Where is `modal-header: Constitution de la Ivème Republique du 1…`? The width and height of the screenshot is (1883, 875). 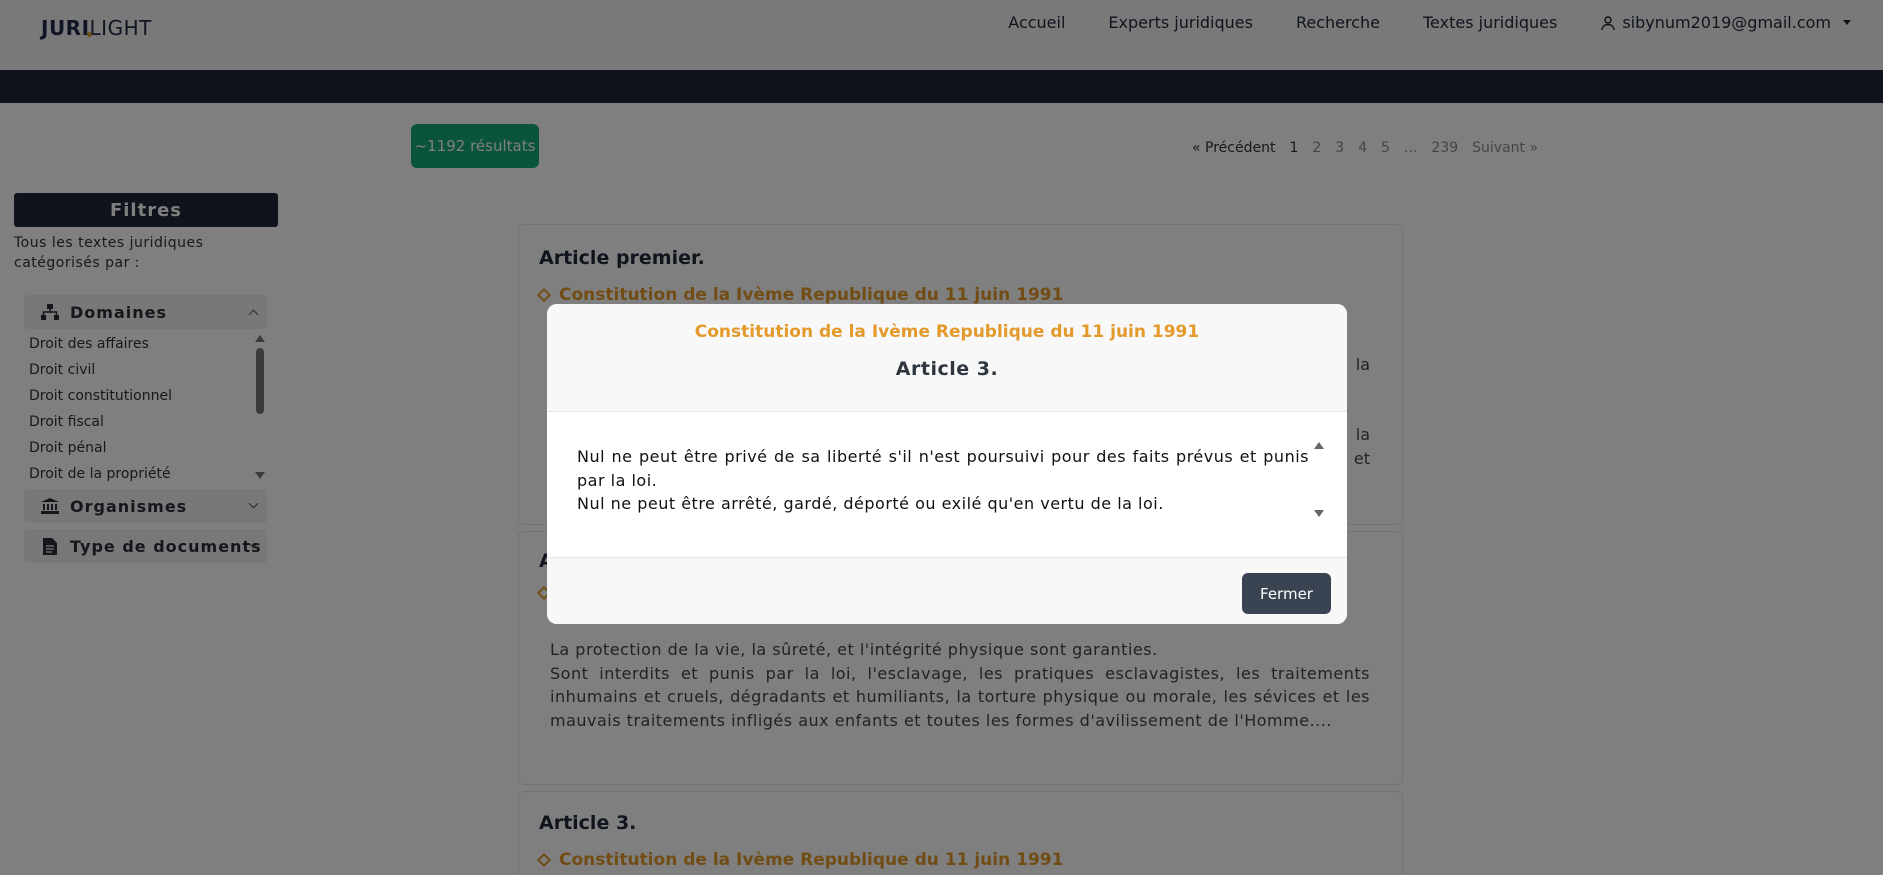 modal-header: Constitution de la Ivème Republique du 1… is located at coordinates (947, 358).